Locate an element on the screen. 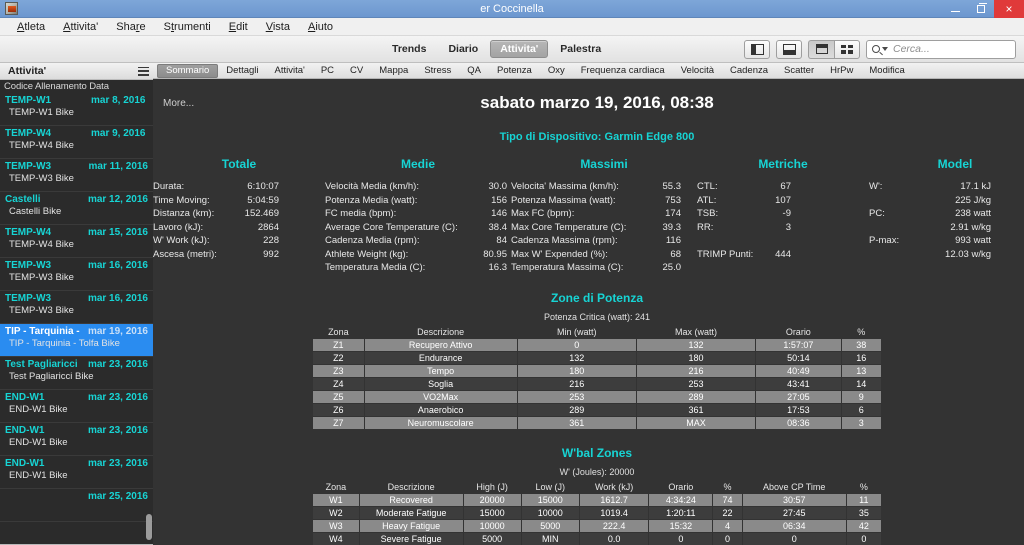 The height and width of the screenshot is (545, 1024). stat-key: Potenza Media (watt): is located at coordinates (371, 200).